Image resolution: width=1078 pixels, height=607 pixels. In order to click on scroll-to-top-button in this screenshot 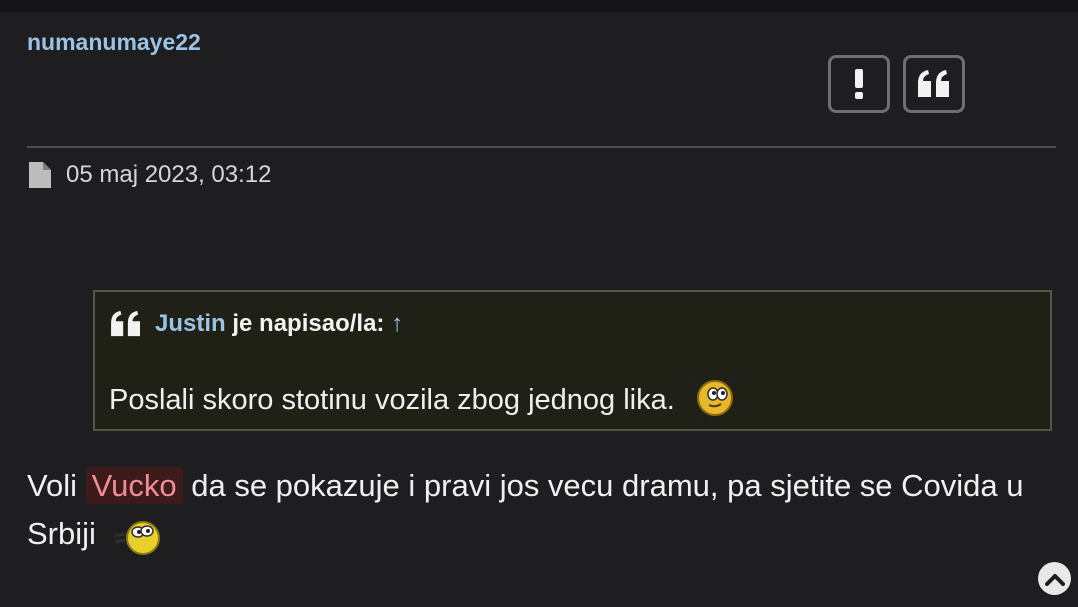, I will do `click(1054, 578)`.